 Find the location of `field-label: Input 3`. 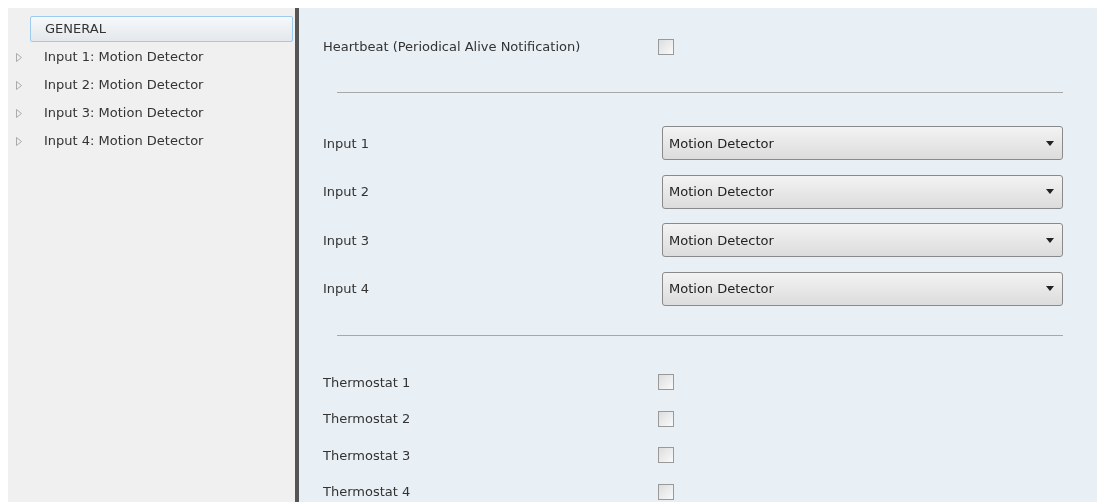

field-label: Input 3 is located at coordinates (347, 240).